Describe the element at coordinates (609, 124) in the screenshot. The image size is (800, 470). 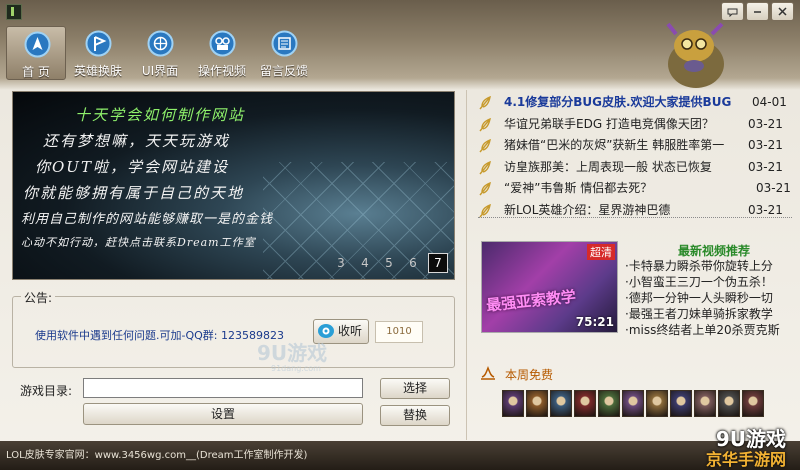
I see `news-title: 华谊兄弟联手EDG 打造电竞偶像天团？` at that location.